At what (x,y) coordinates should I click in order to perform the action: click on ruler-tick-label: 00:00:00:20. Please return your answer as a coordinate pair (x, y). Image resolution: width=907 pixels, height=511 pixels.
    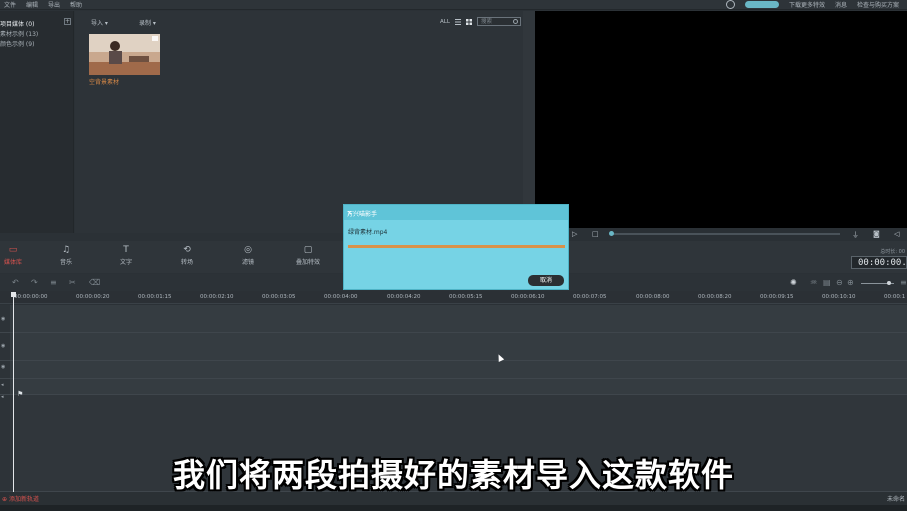
    Looking at the image, I should click on (93, 297).